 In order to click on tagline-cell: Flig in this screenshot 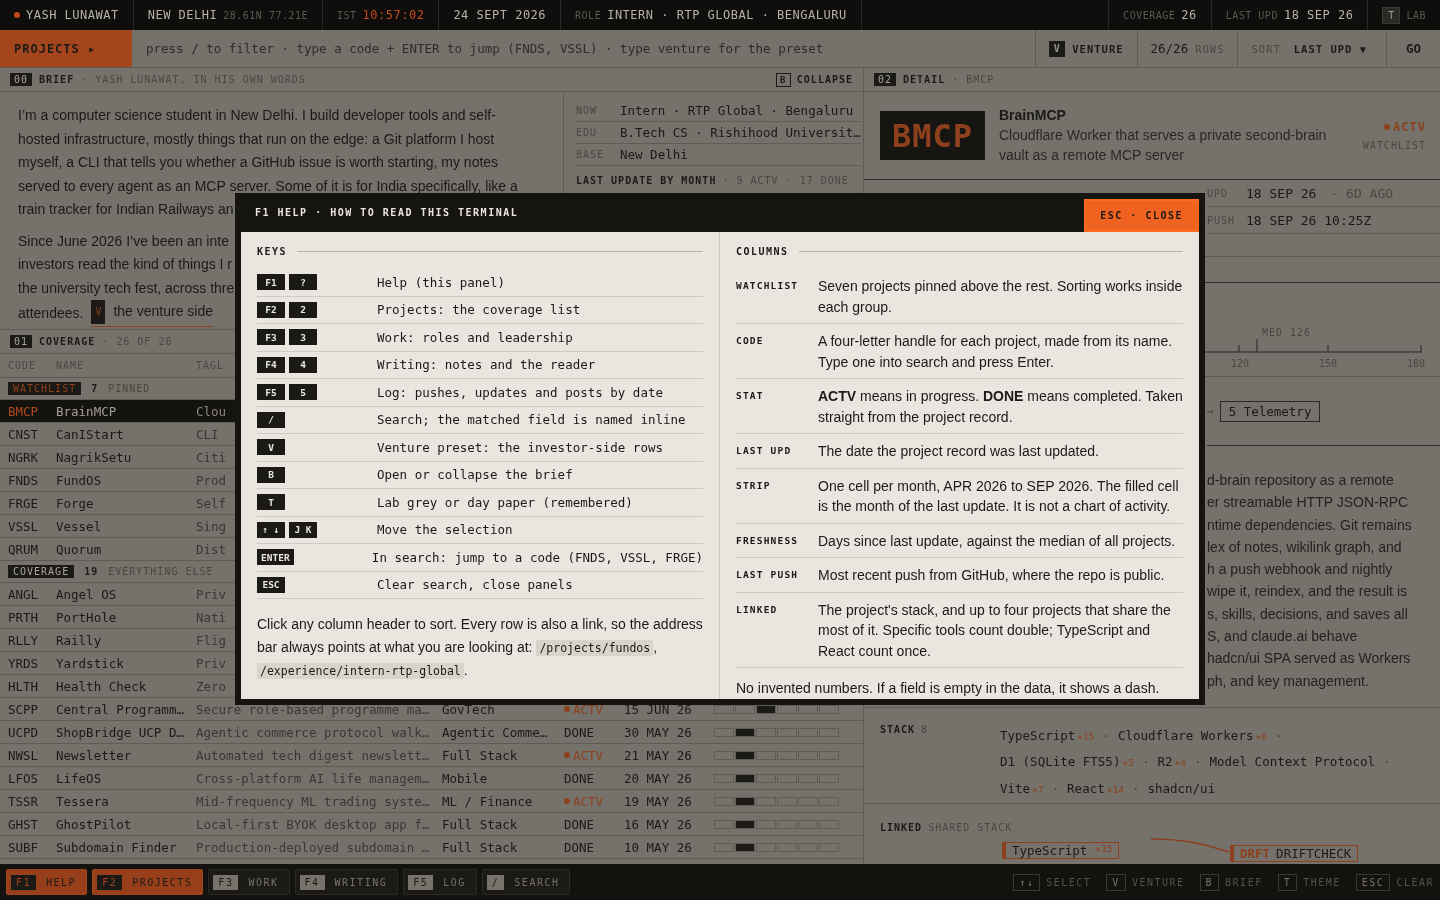, I will do `click(211, 640)`.